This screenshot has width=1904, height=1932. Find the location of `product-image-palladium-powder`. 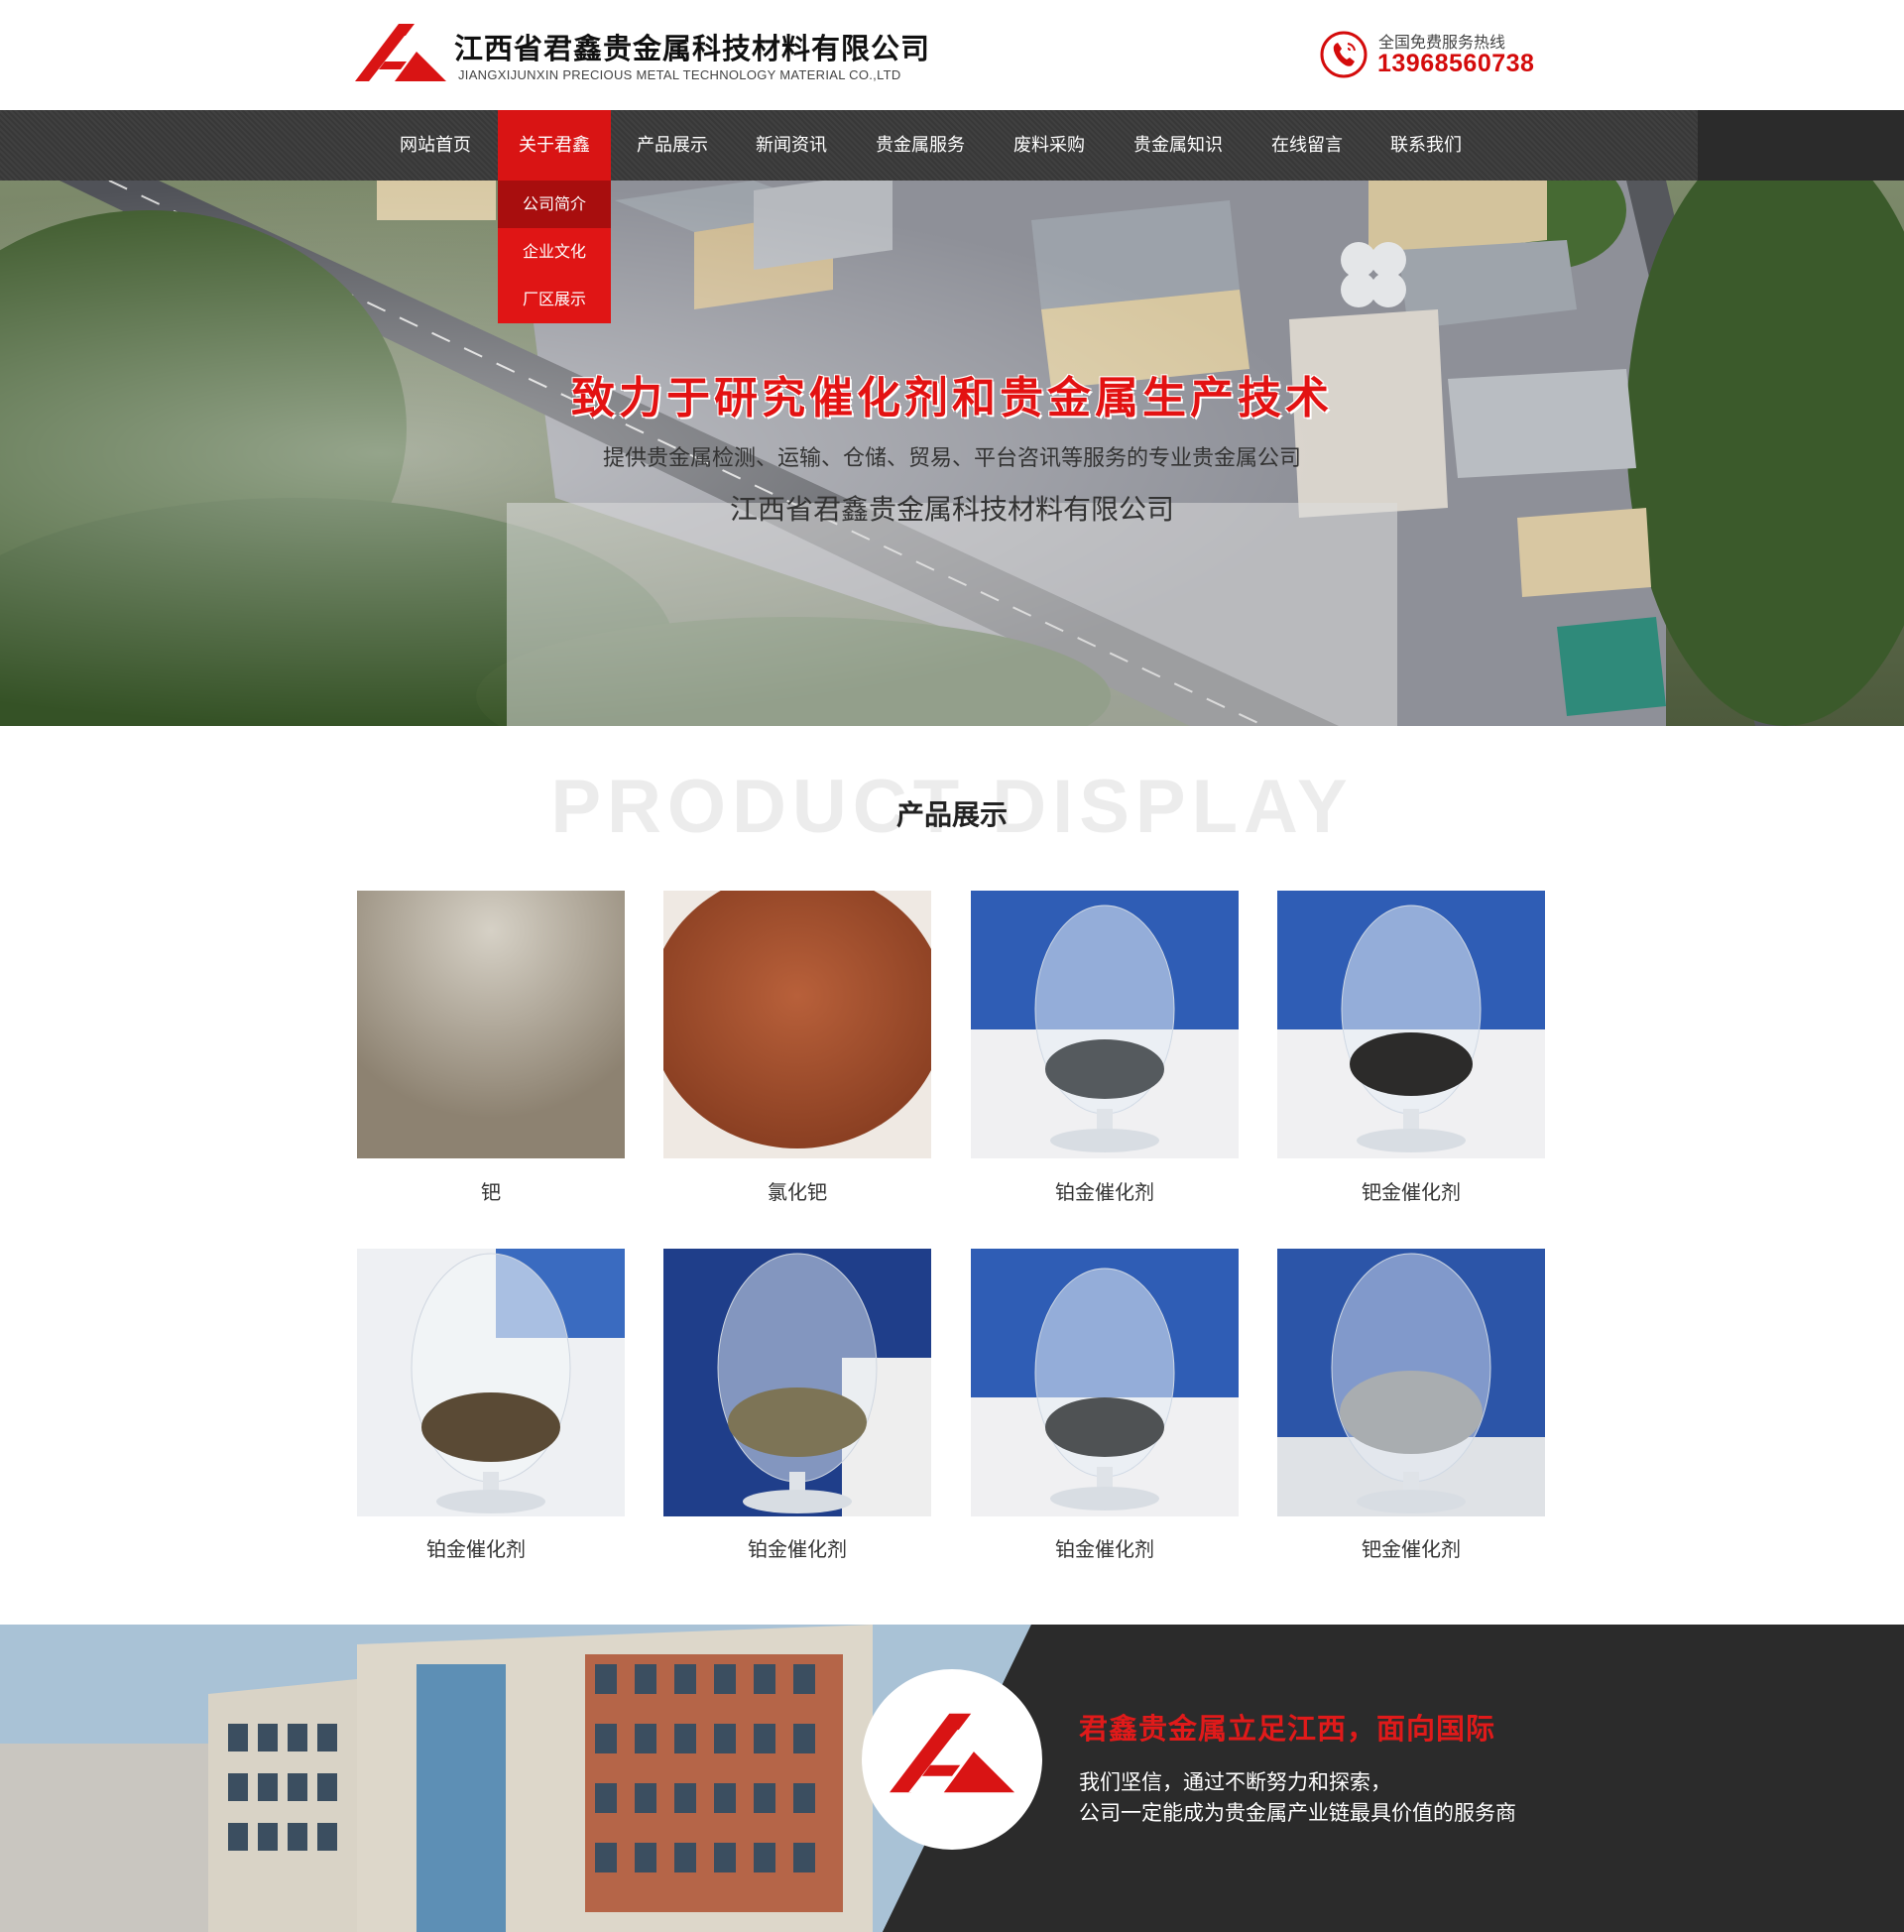

product-image-palladium-powder is located at coordinates (491, 1024).